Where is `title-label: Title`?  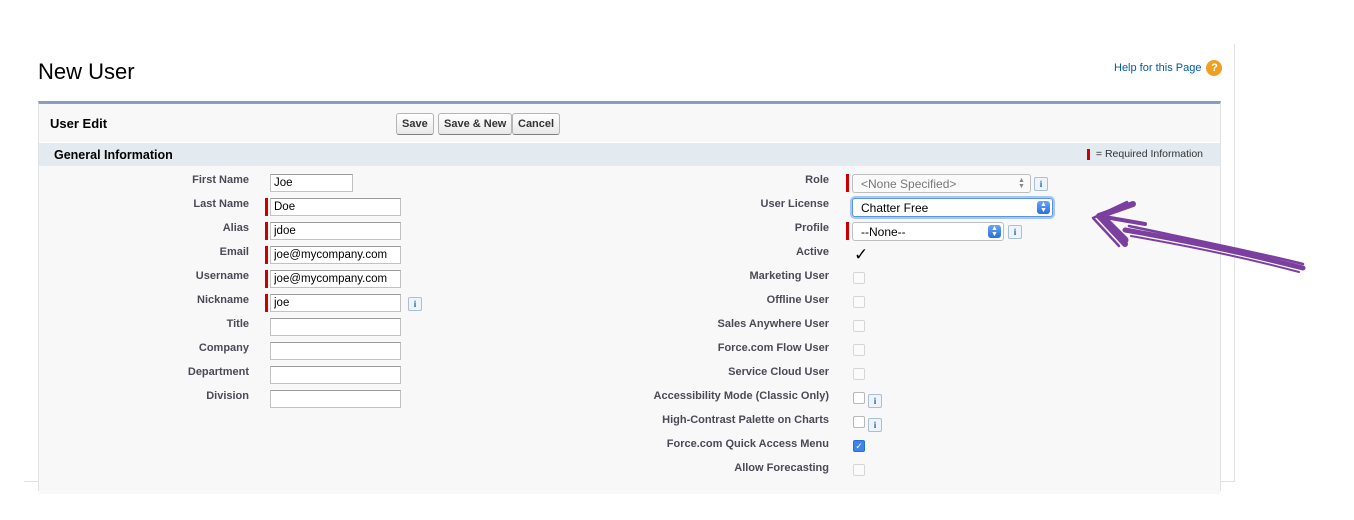 title-label: Title is located at coordinates (237, 324).